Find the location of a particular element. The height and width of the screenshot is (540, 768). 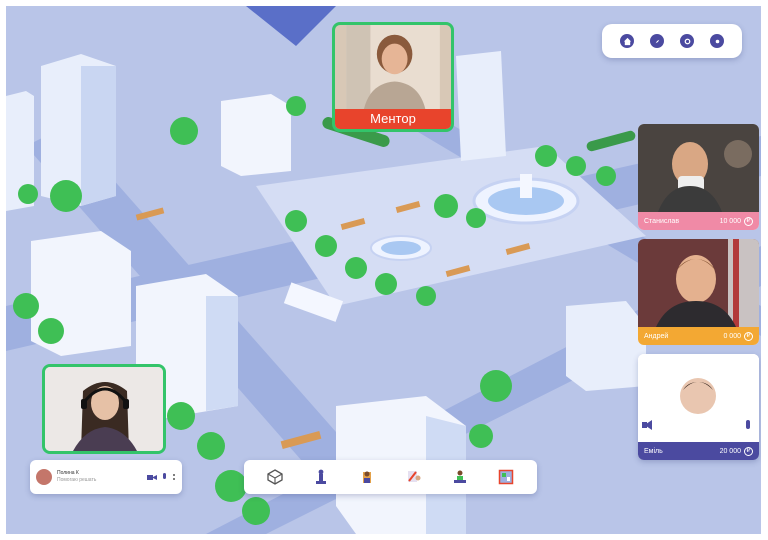

participant-name: Андрей is located at coordinates (656, 336).